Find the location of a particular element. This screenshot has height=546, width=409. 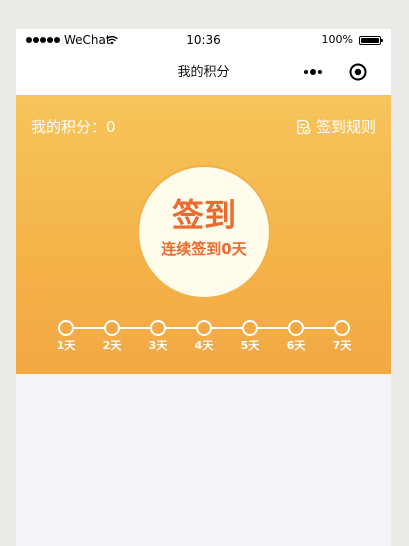

day-label: 5天 is located at coordinates (250, 345).